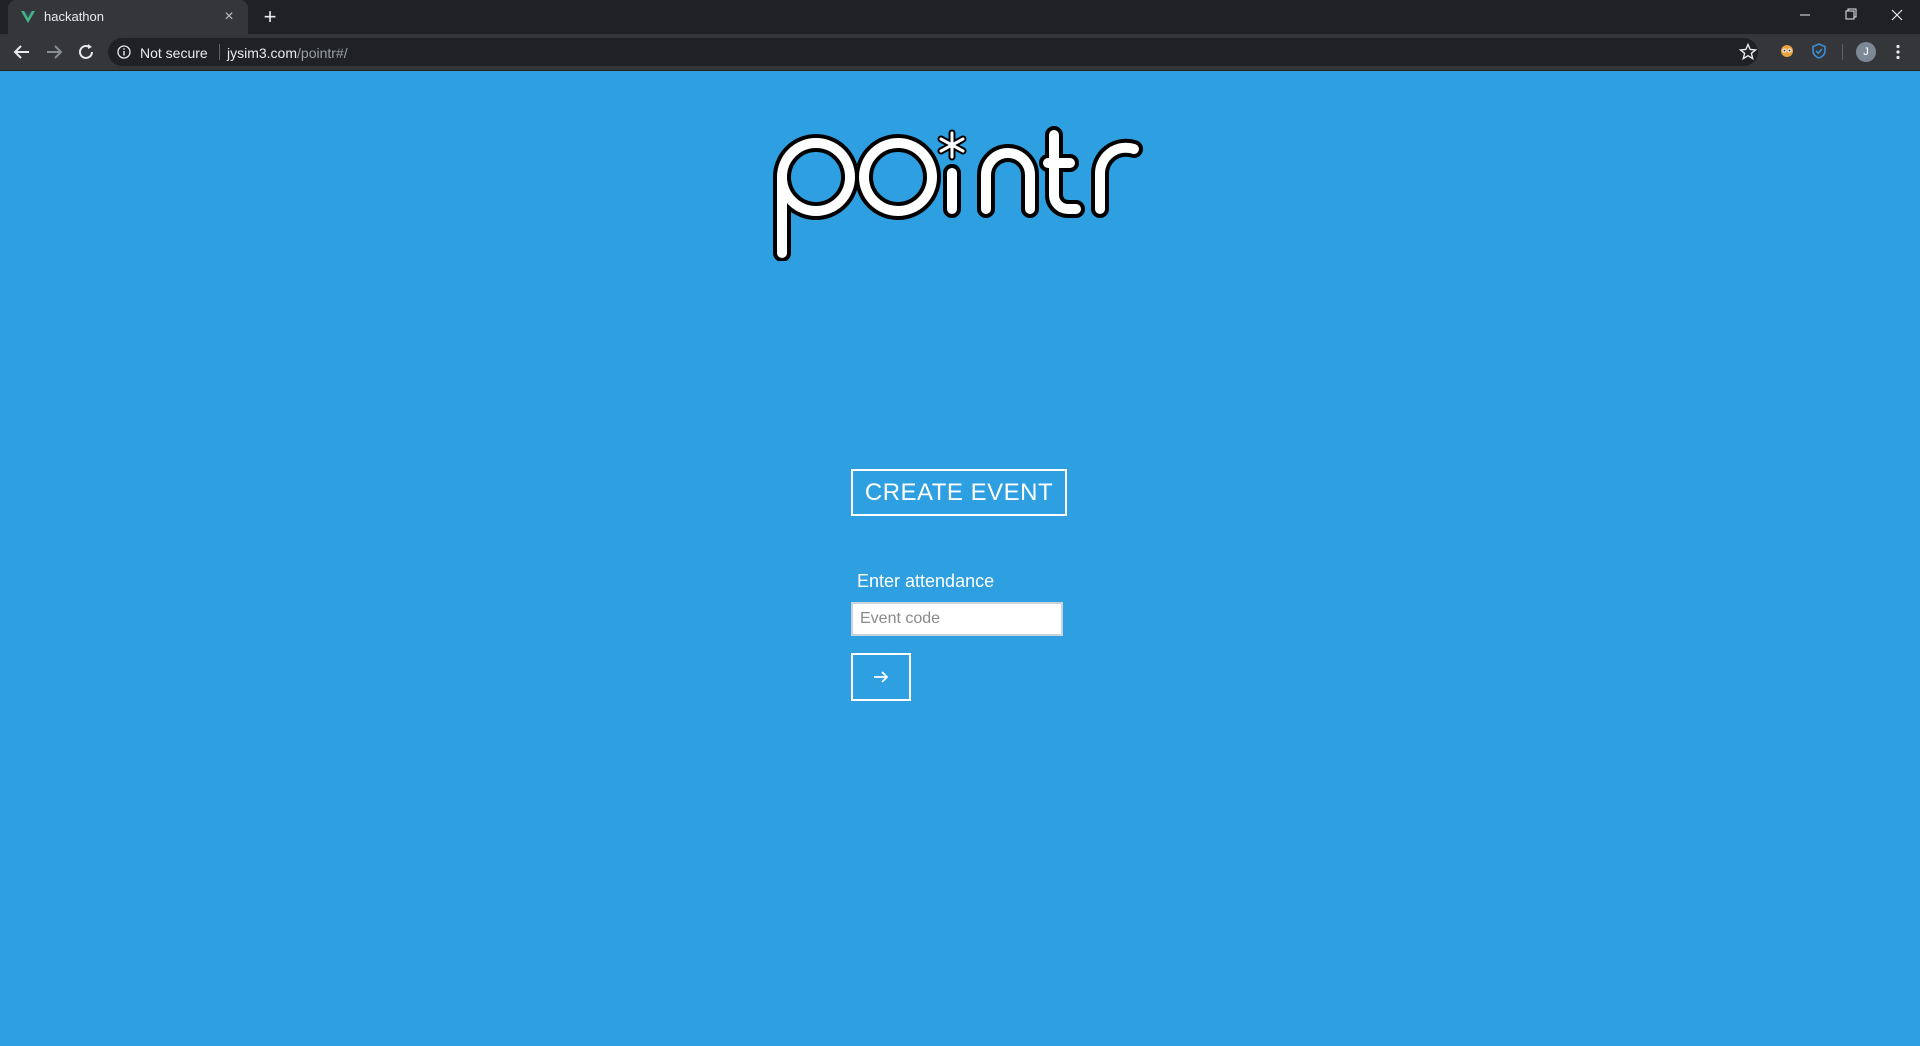  What do you see at coordinates (1805, 15) in the screenshot?
I see `minimize-icon` at bounding box center [1805, 15].